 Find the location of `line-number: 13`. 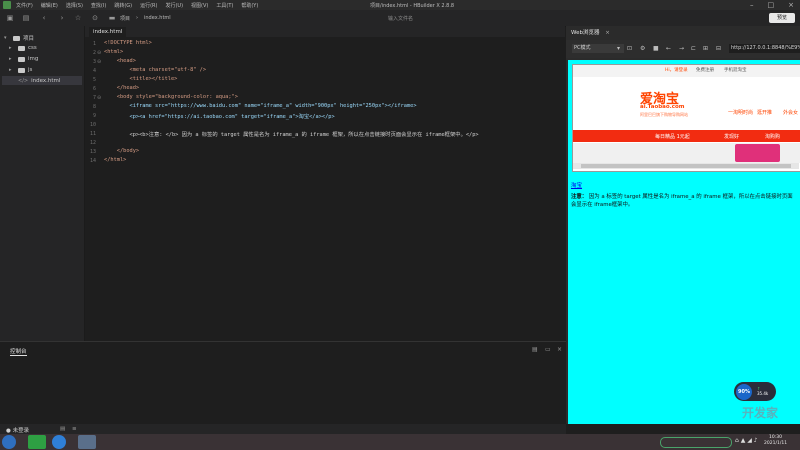

line-number: 13 is located at coordinates (92, 152).